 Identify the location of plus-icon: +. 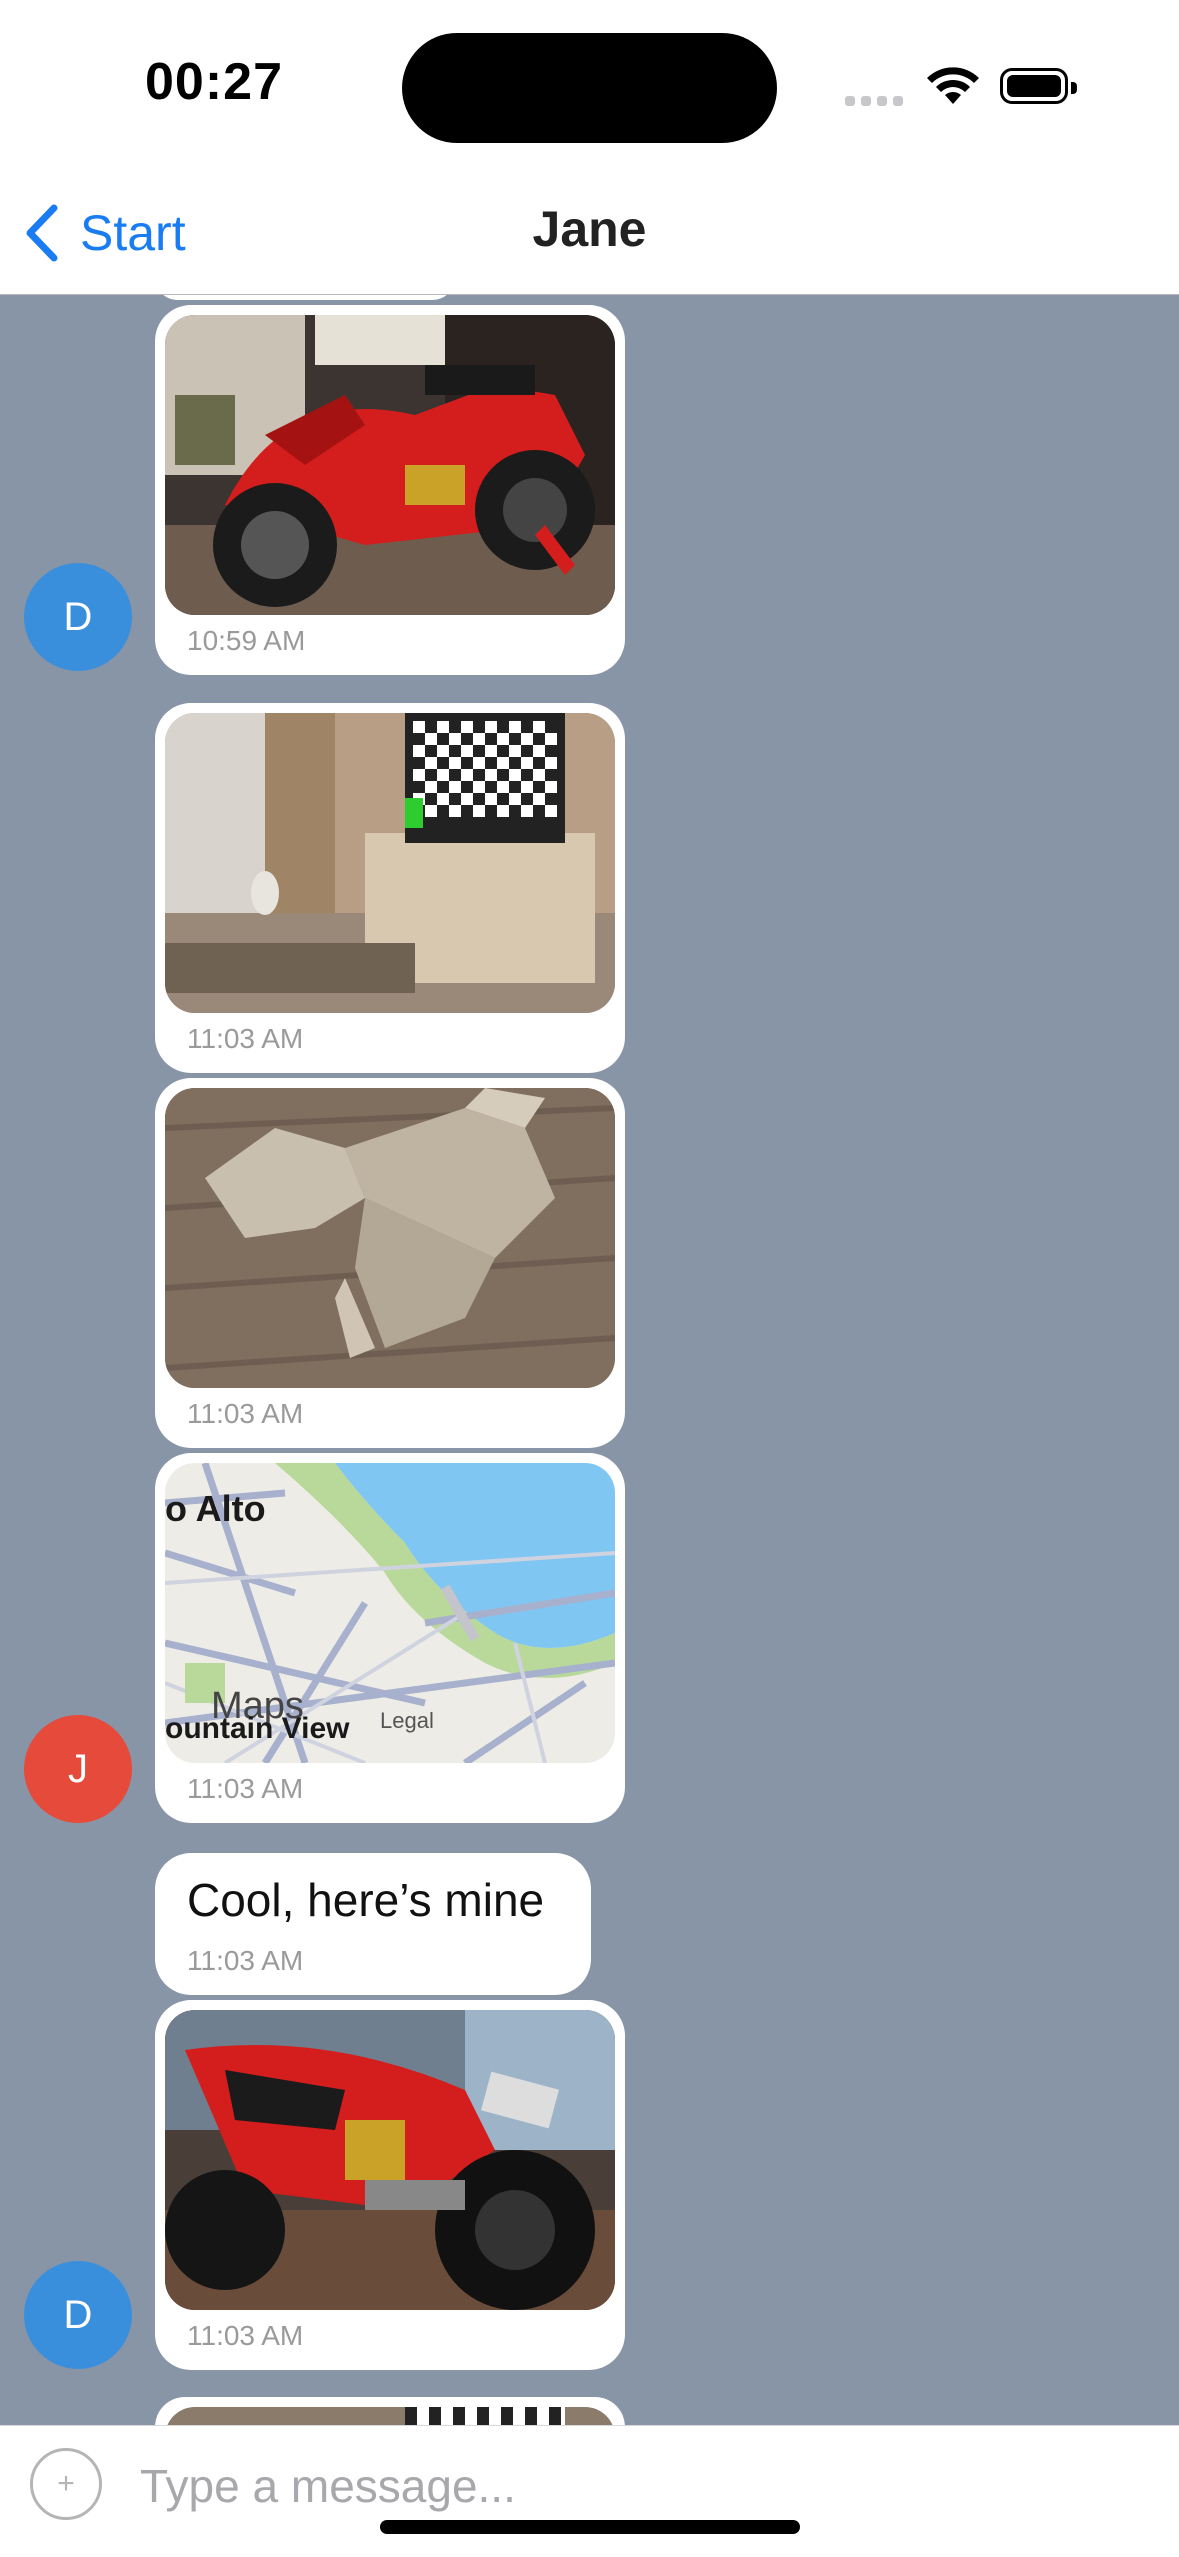
(66, 2483).